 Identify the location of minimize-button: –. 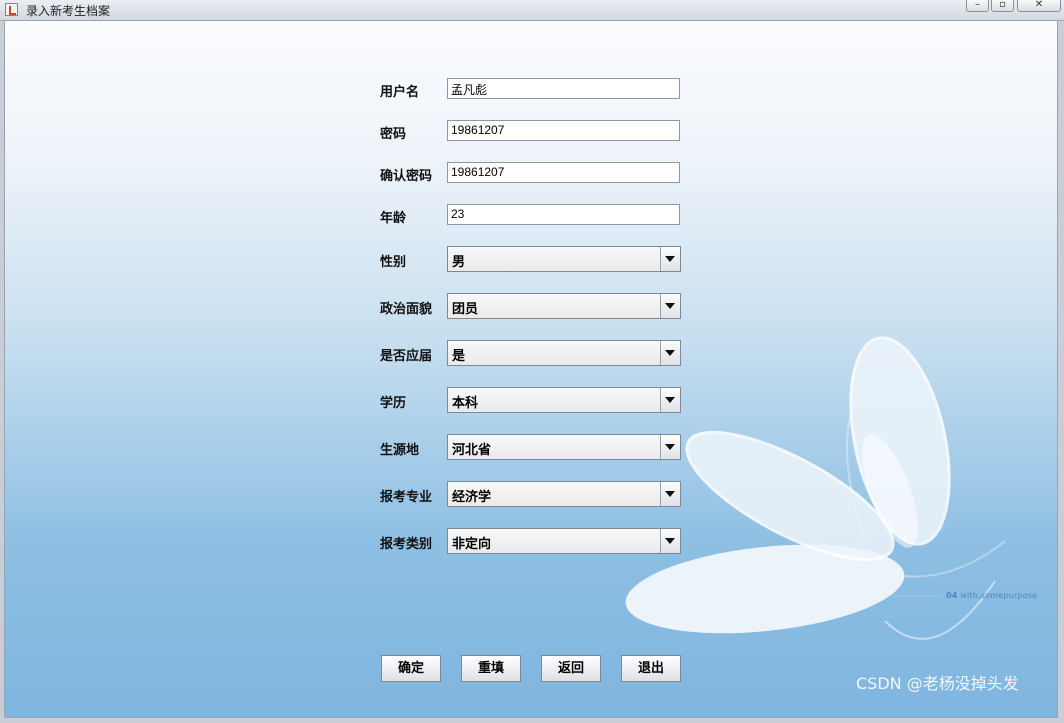
(977, 6).